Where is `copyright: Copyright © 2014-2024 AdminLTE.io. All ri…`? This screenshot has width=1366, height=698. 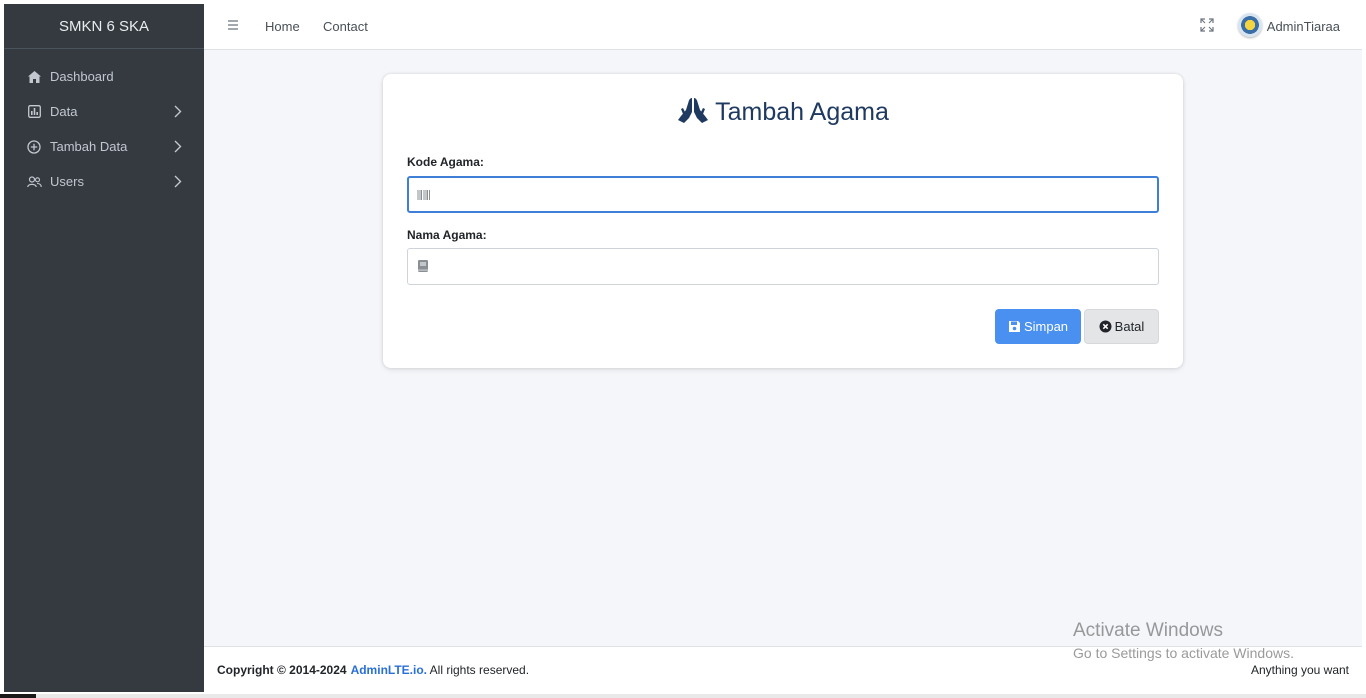
copyright: Copyright © 2014-2024 AdminLTE.io. All ri… is located at coordinates (373, 670).